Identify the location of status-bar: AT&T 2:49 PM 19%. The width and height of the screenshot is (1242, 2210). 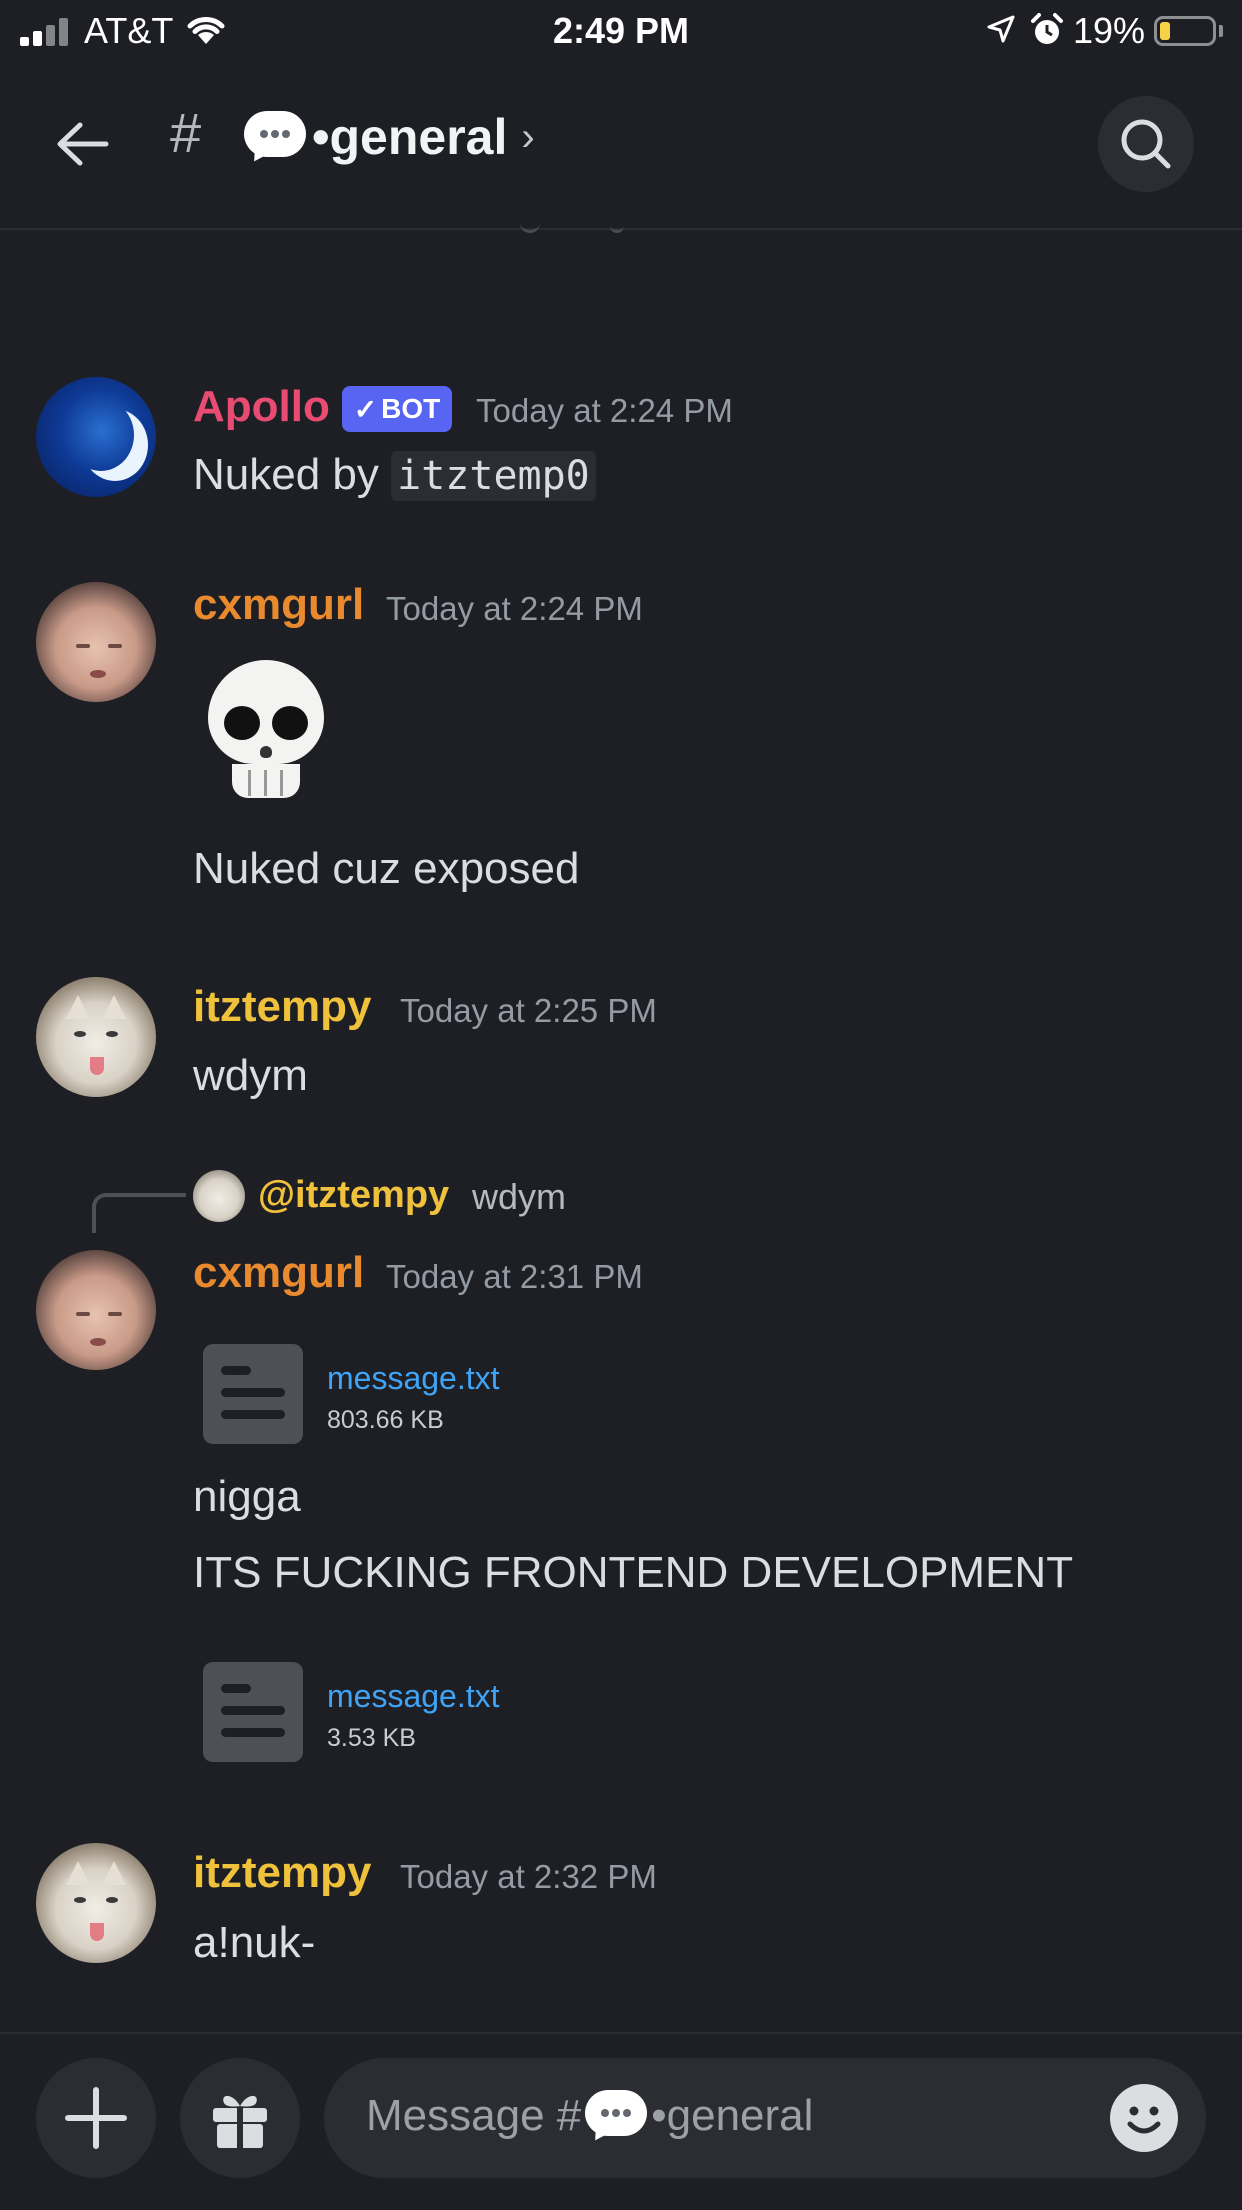
(621, 31).